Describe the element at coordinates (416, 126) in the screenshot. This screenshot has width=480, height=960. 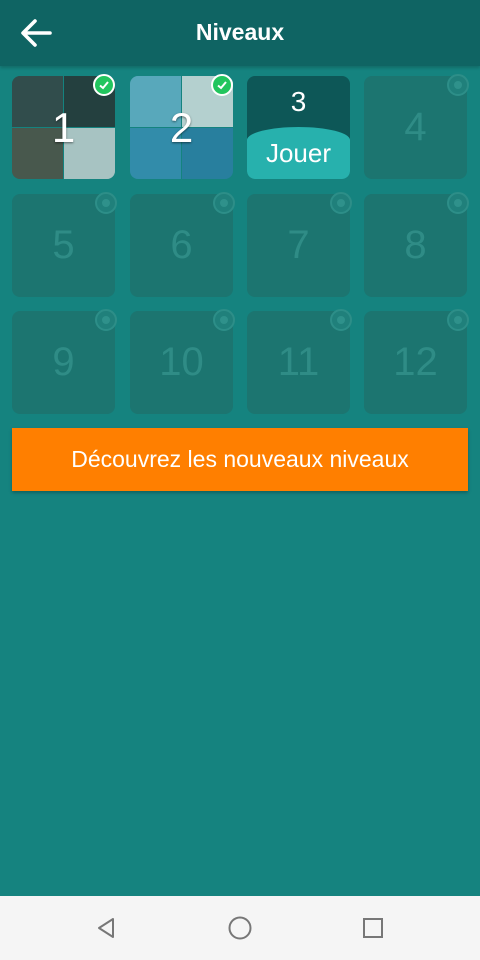
I see `level-tile-4: 4` at that location.